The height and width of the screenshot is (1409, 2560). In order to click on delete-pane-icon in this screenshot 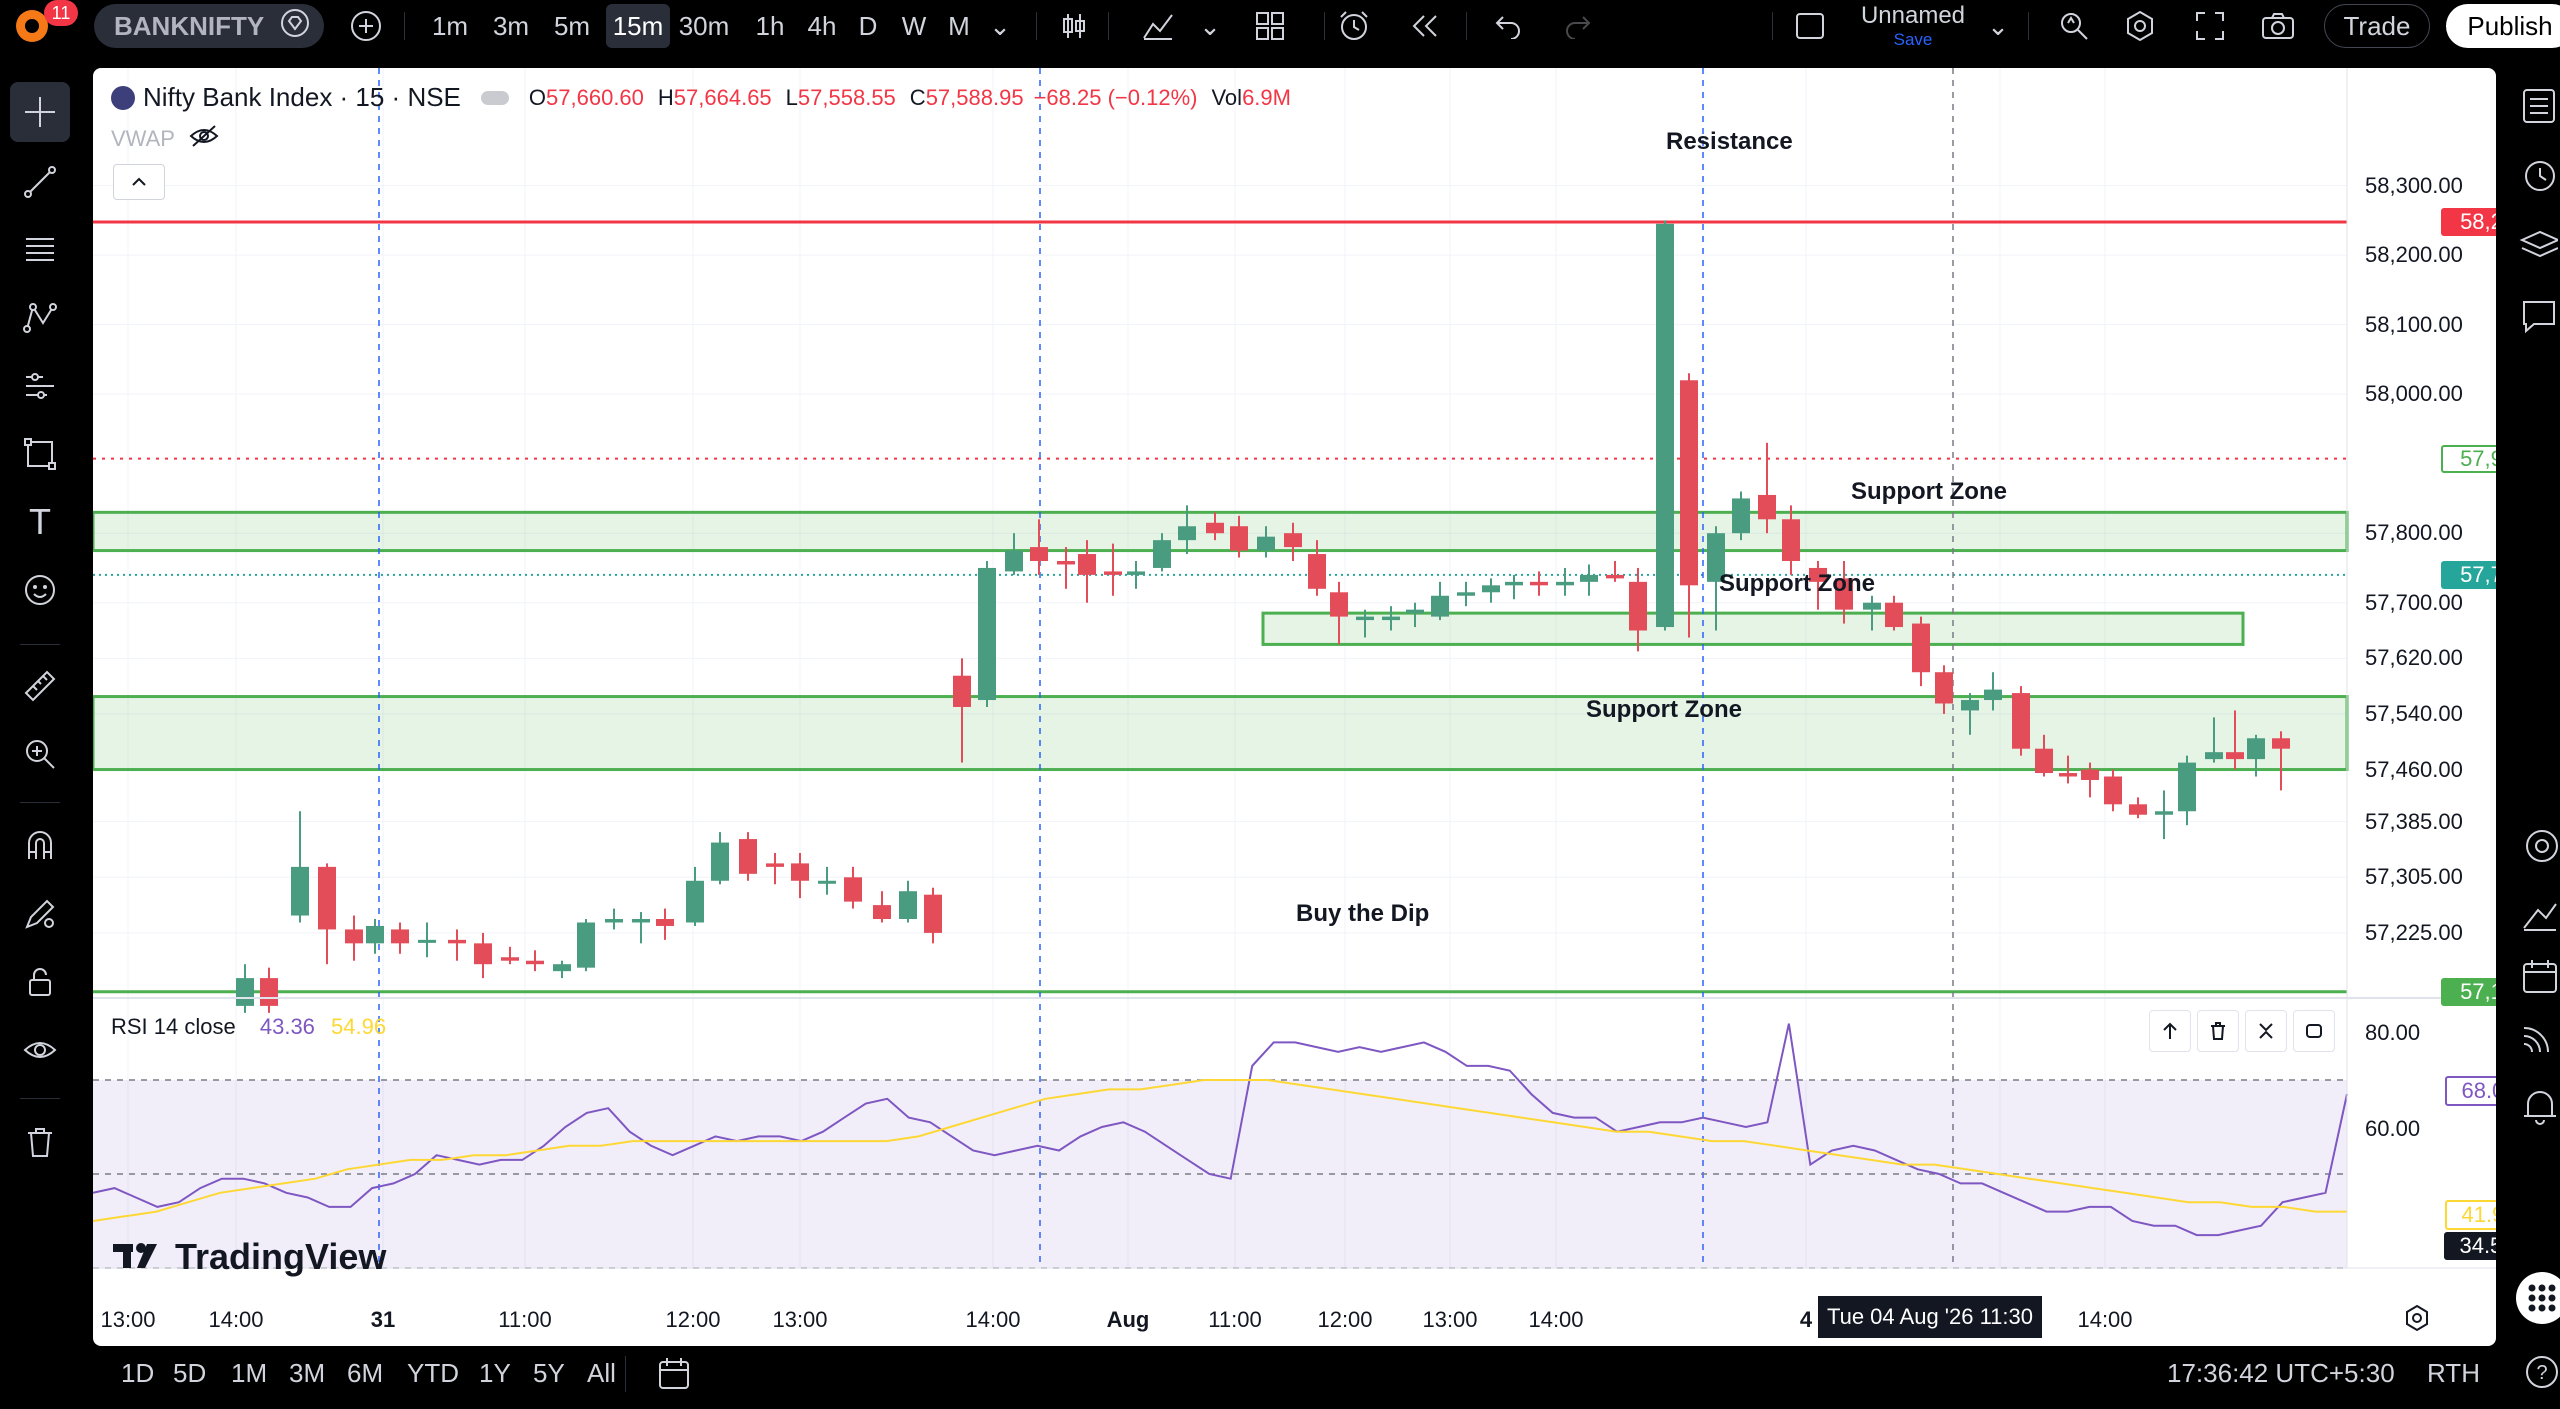, I will do `click(2218, 1031)`.